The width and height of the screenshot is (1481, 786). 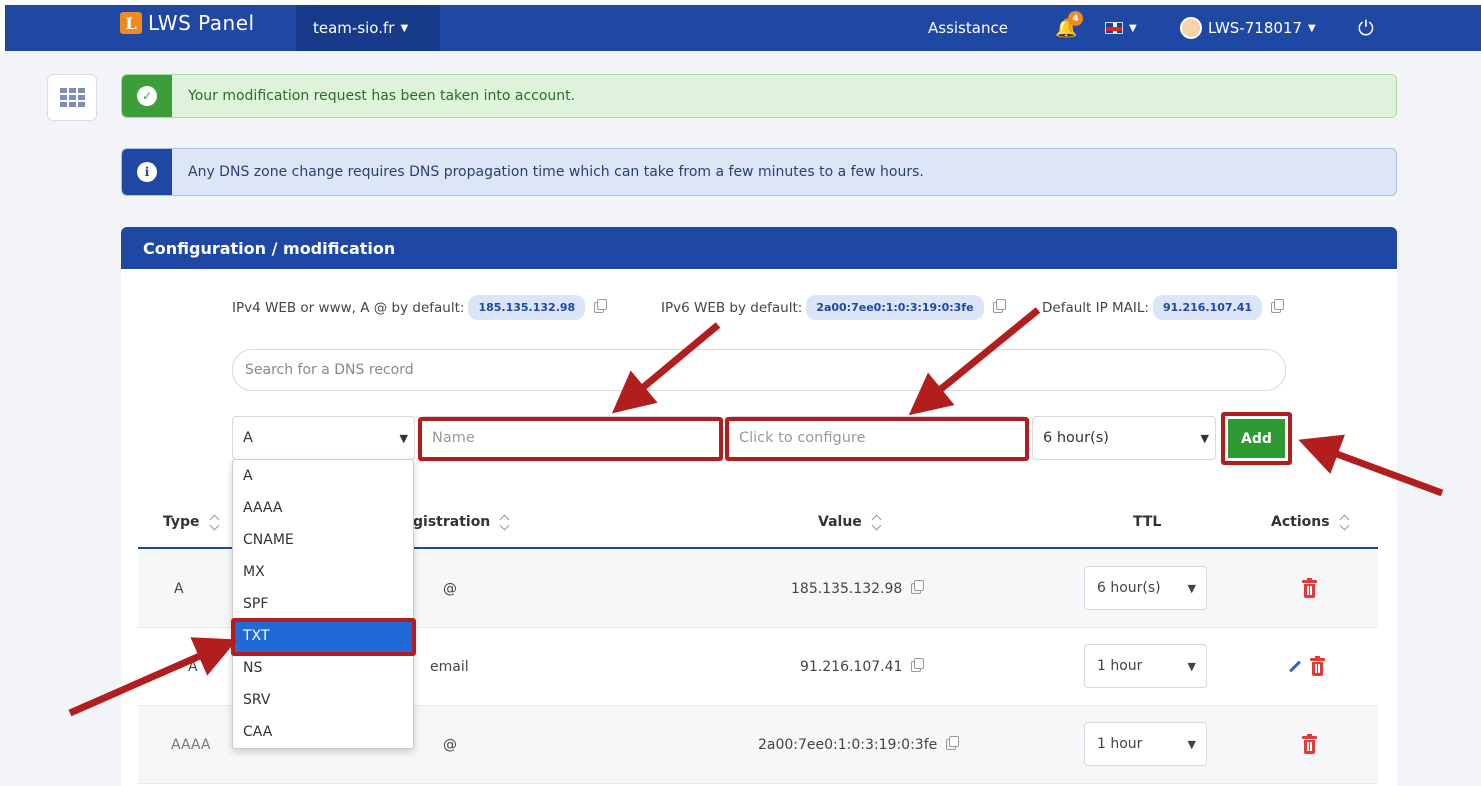 I want to click on column-value-label: Value, so click(x=840, y=522).